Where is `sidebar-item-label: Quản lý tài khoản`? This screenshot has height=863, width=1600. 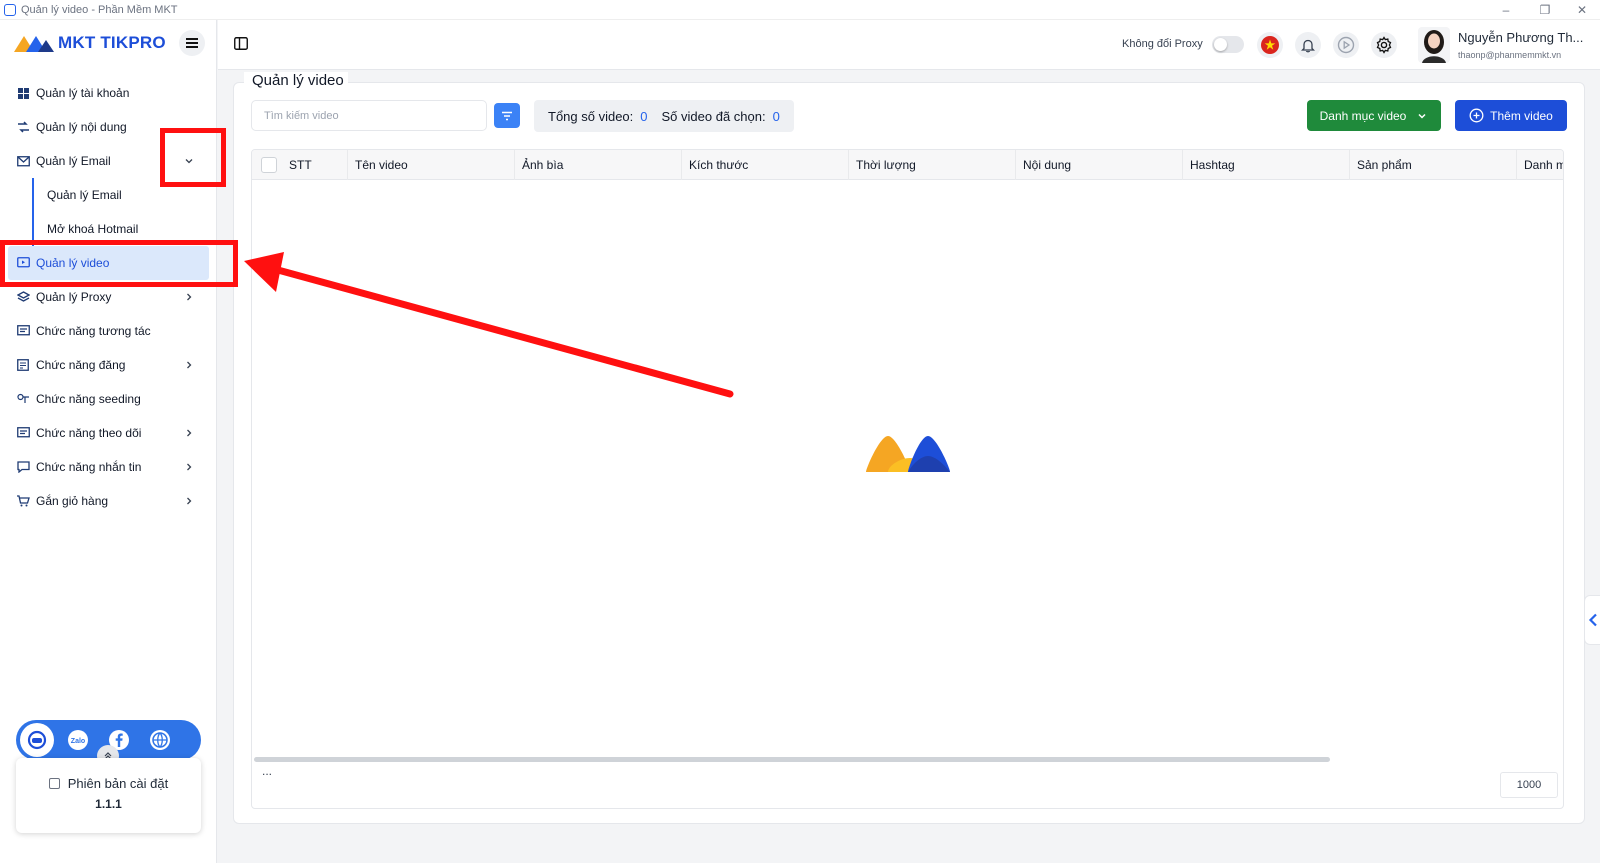 sidebar-item-label: Quản lý tài khoản is located at coordinates (83, 93).